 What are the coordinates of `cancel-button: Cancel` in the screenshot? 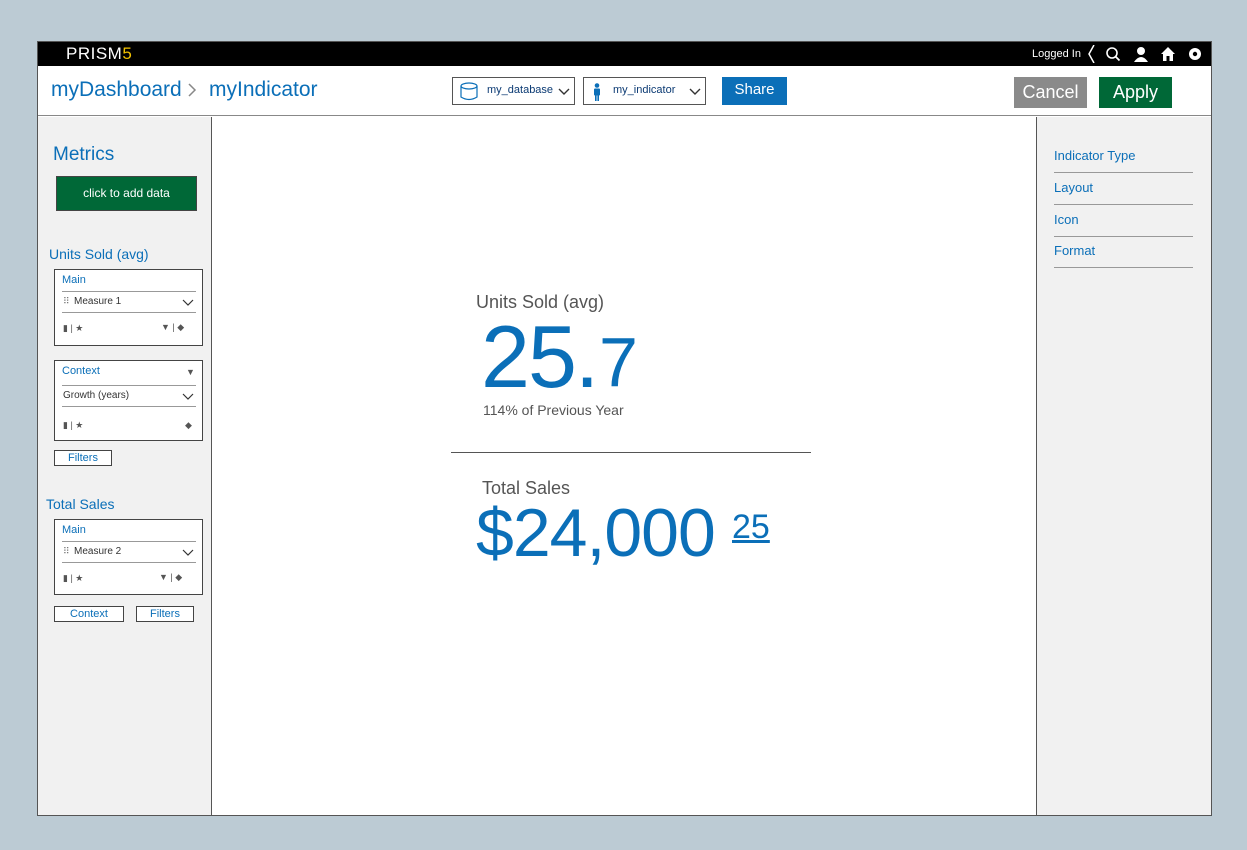 It's located at (1050, 92).